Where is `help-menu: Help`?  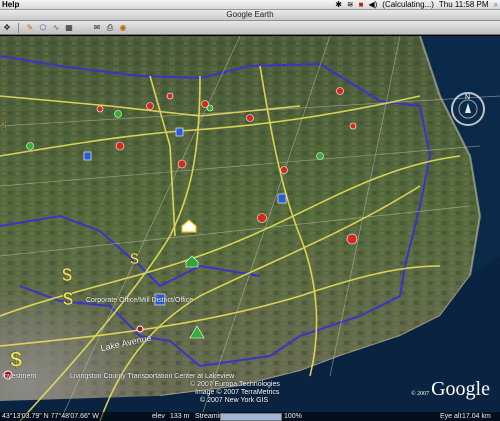
help-menu: Help is located at coordinates (10, 4).